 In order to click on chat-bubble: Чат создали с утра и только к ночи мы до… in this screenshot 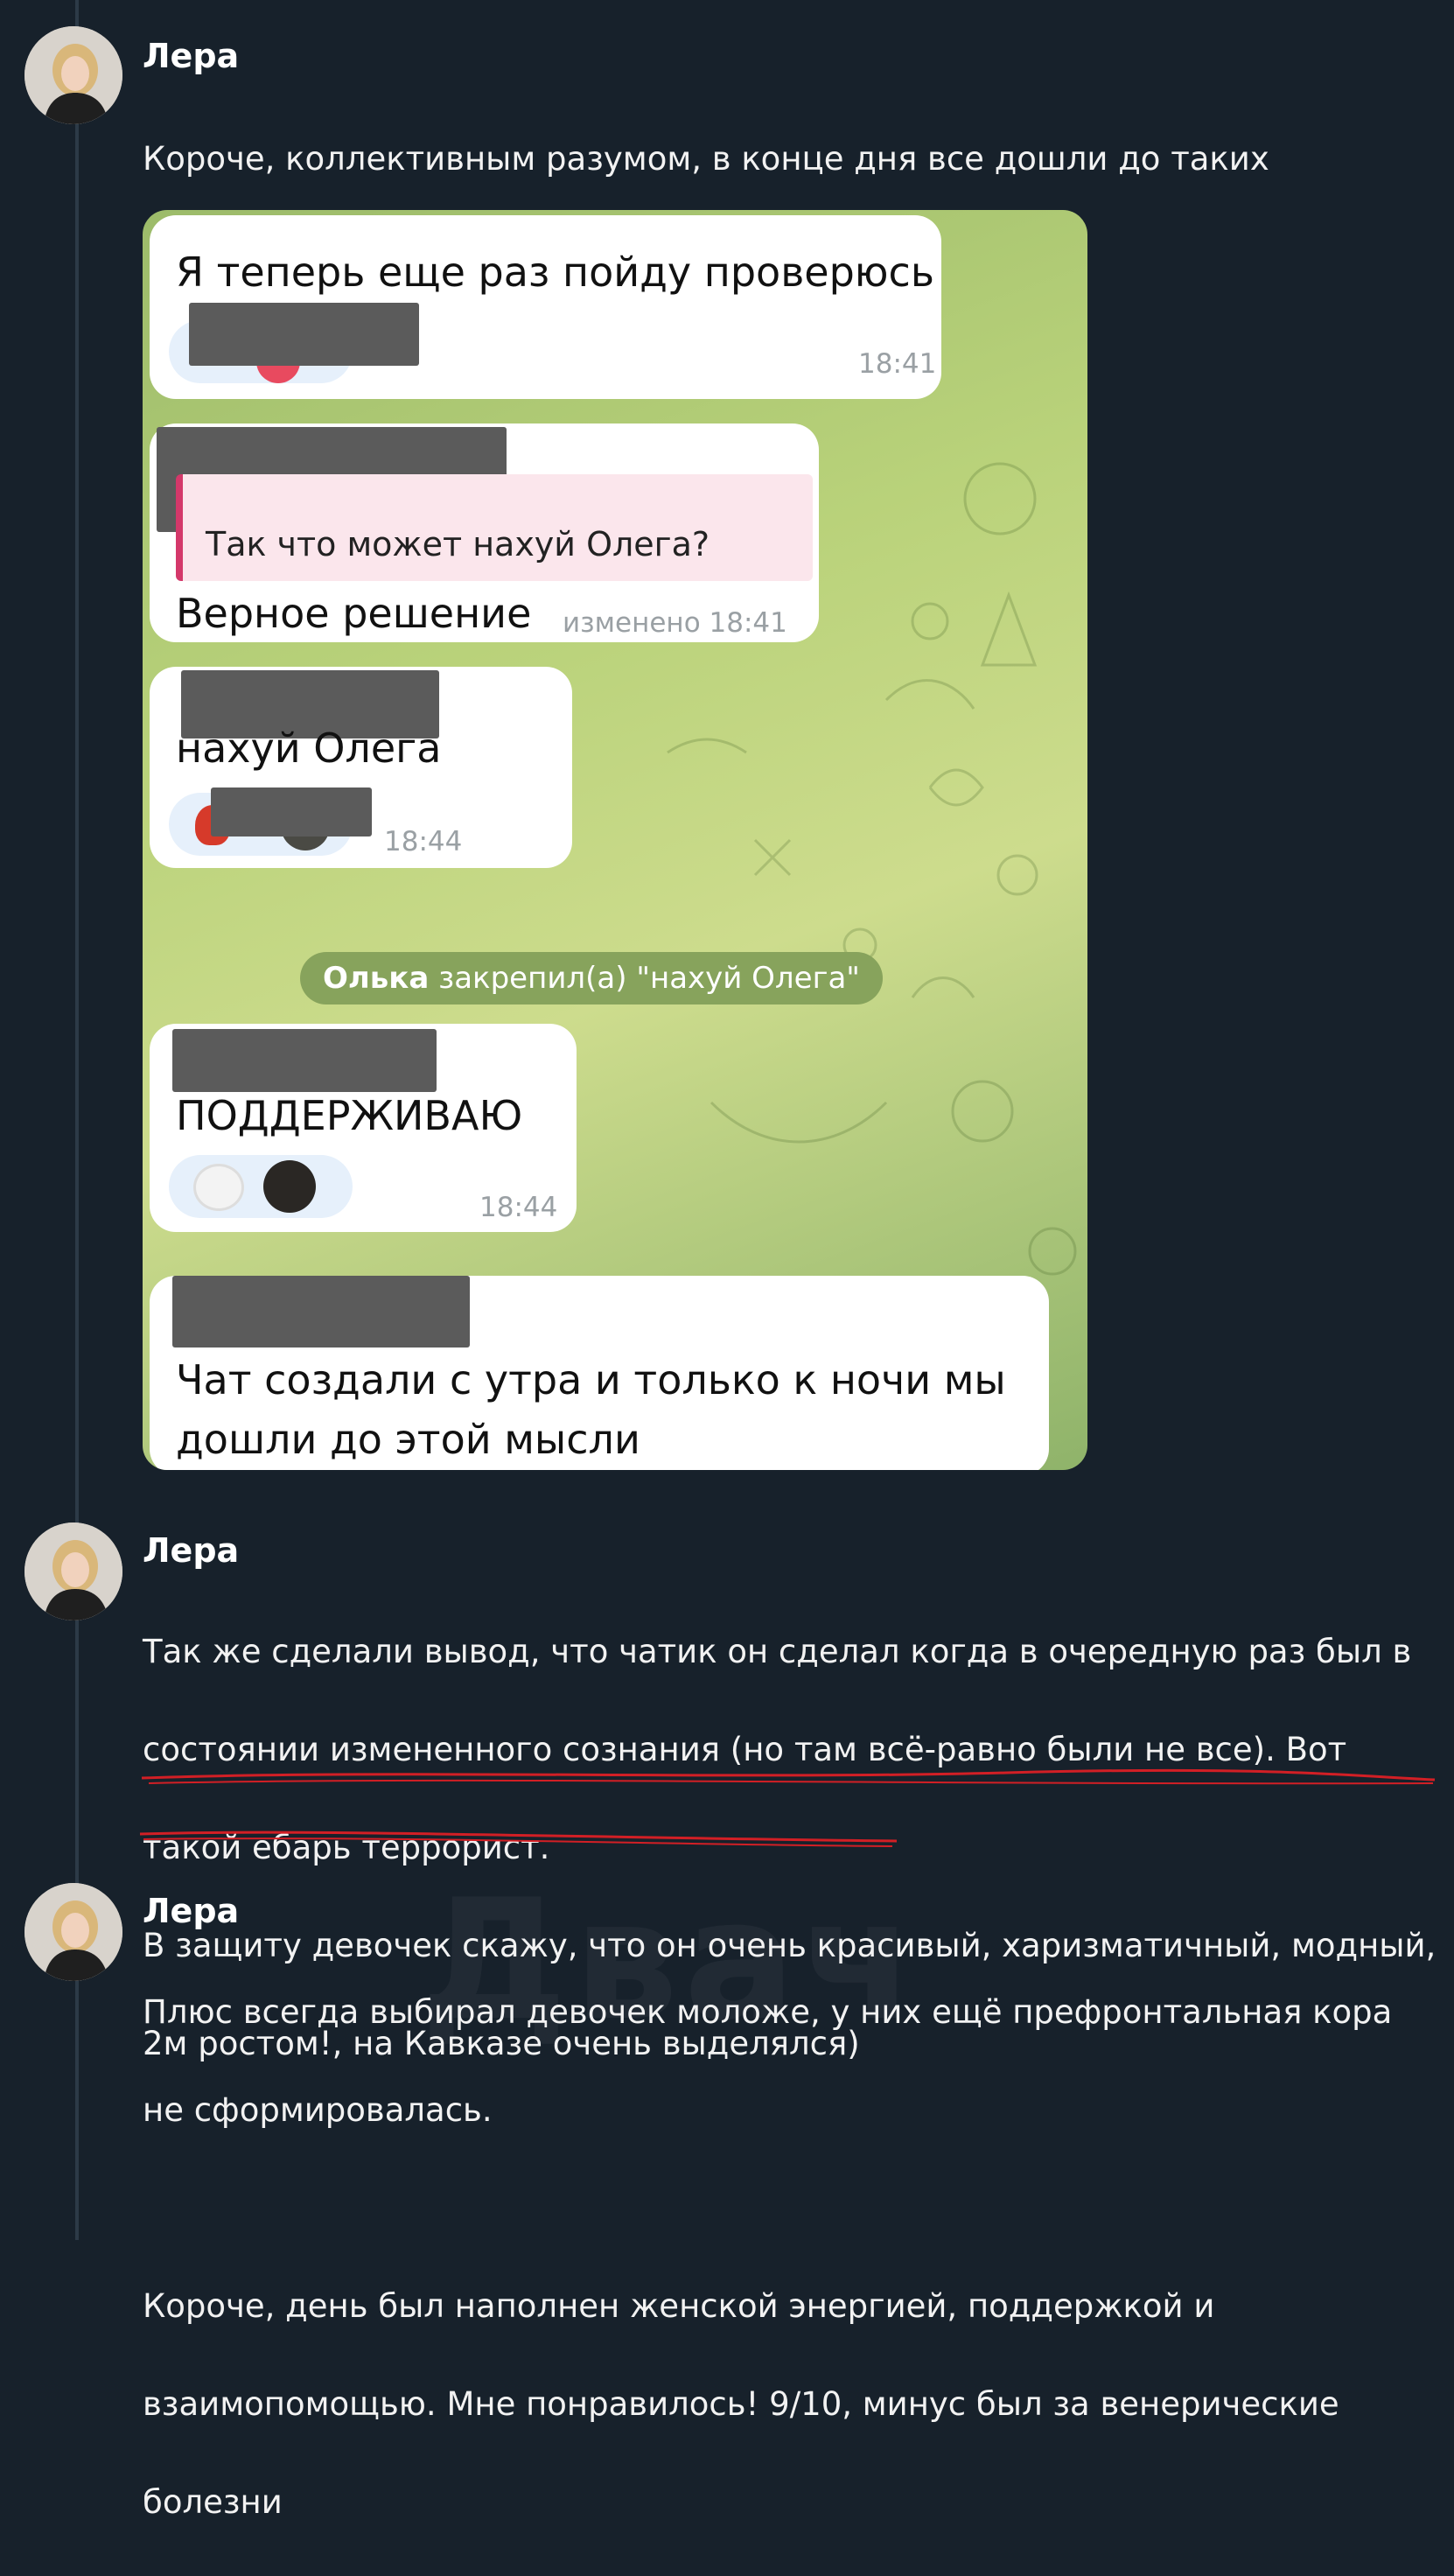, I will do `click(599, 1373)`.